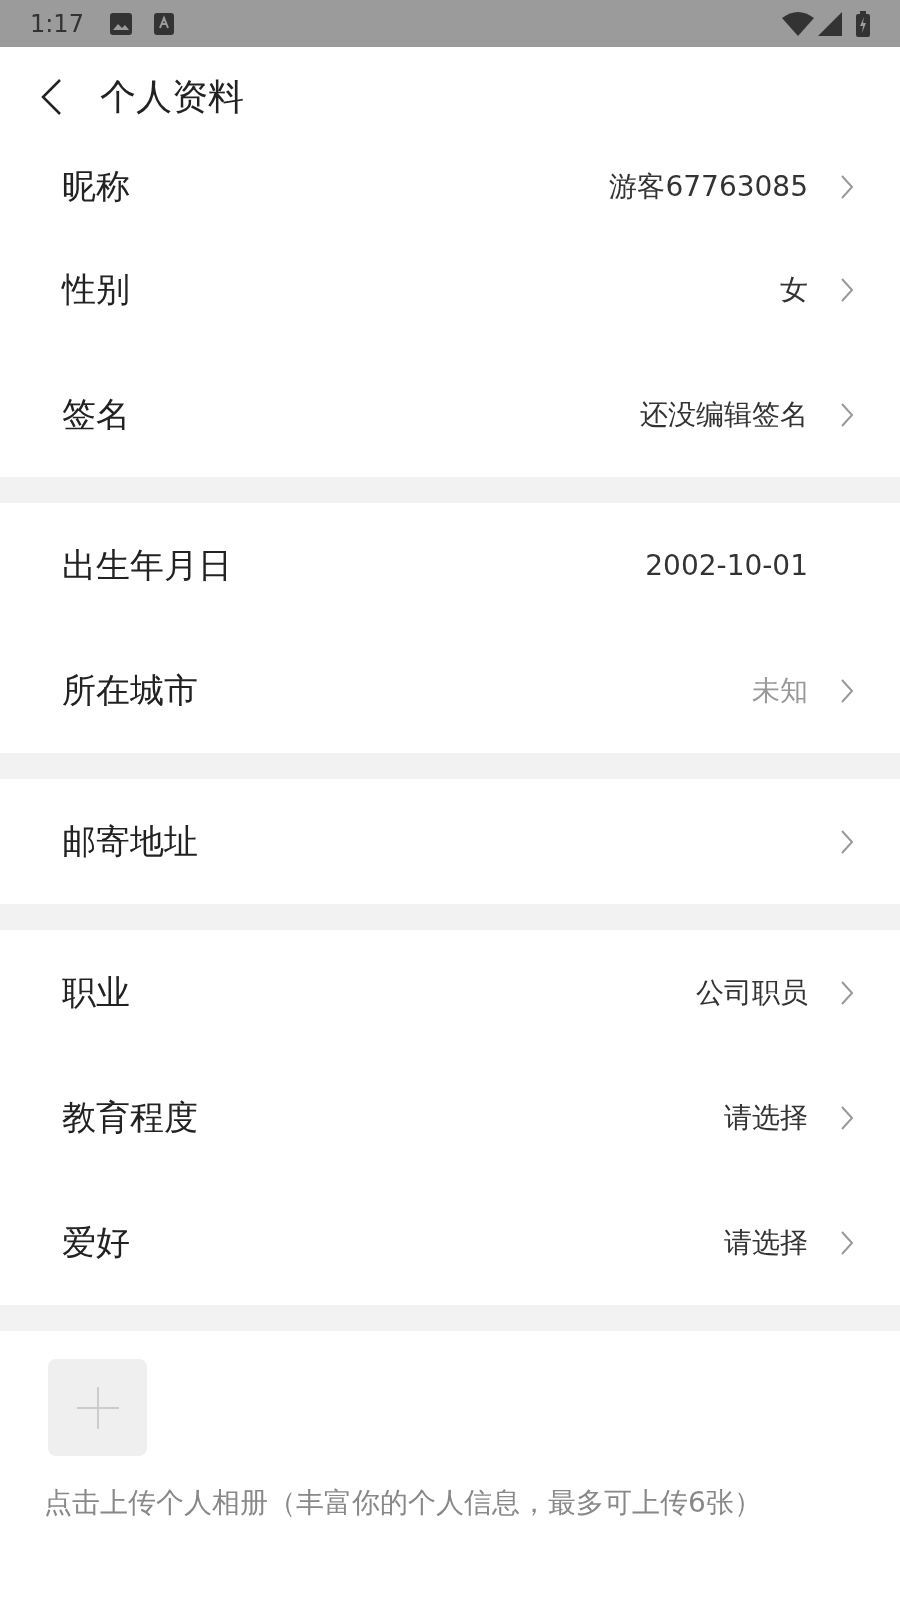 Image resolution: width=900 pixels, height=1600 pixels. Describe the element at coordinates (830, 23) in the screenshot. I see `signal-icon` at that location.